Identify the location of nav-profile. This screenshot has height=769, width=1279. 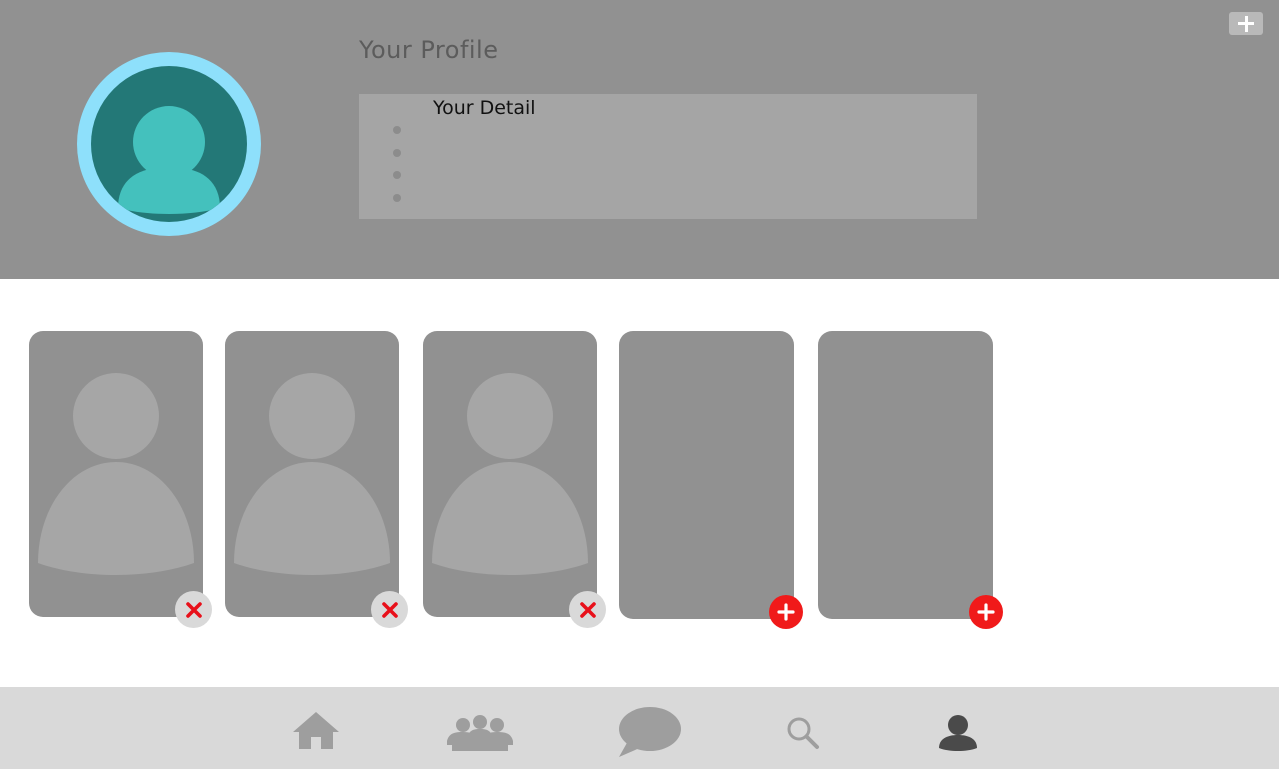
(958, 736).